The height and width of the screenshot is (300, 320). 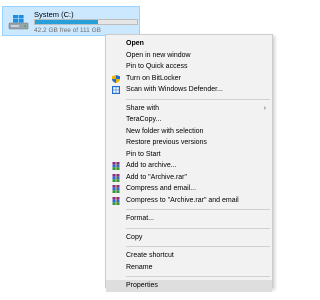 What do you see at coordinates (166, 142) in the screenshot?
I see `menu-item-label: Restore previous versions` at bounding box center [166, 142].